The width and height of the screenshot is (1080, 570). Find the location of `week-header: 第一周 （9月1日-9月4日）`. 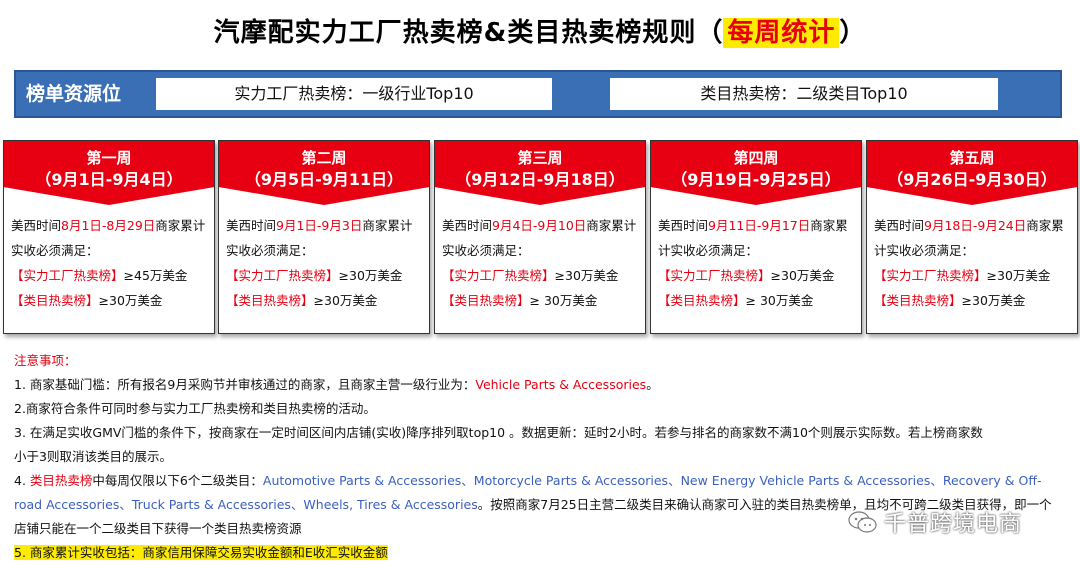

week-header: 第一周 （9月1日-9月4日） is located at coordinates (109, 173).